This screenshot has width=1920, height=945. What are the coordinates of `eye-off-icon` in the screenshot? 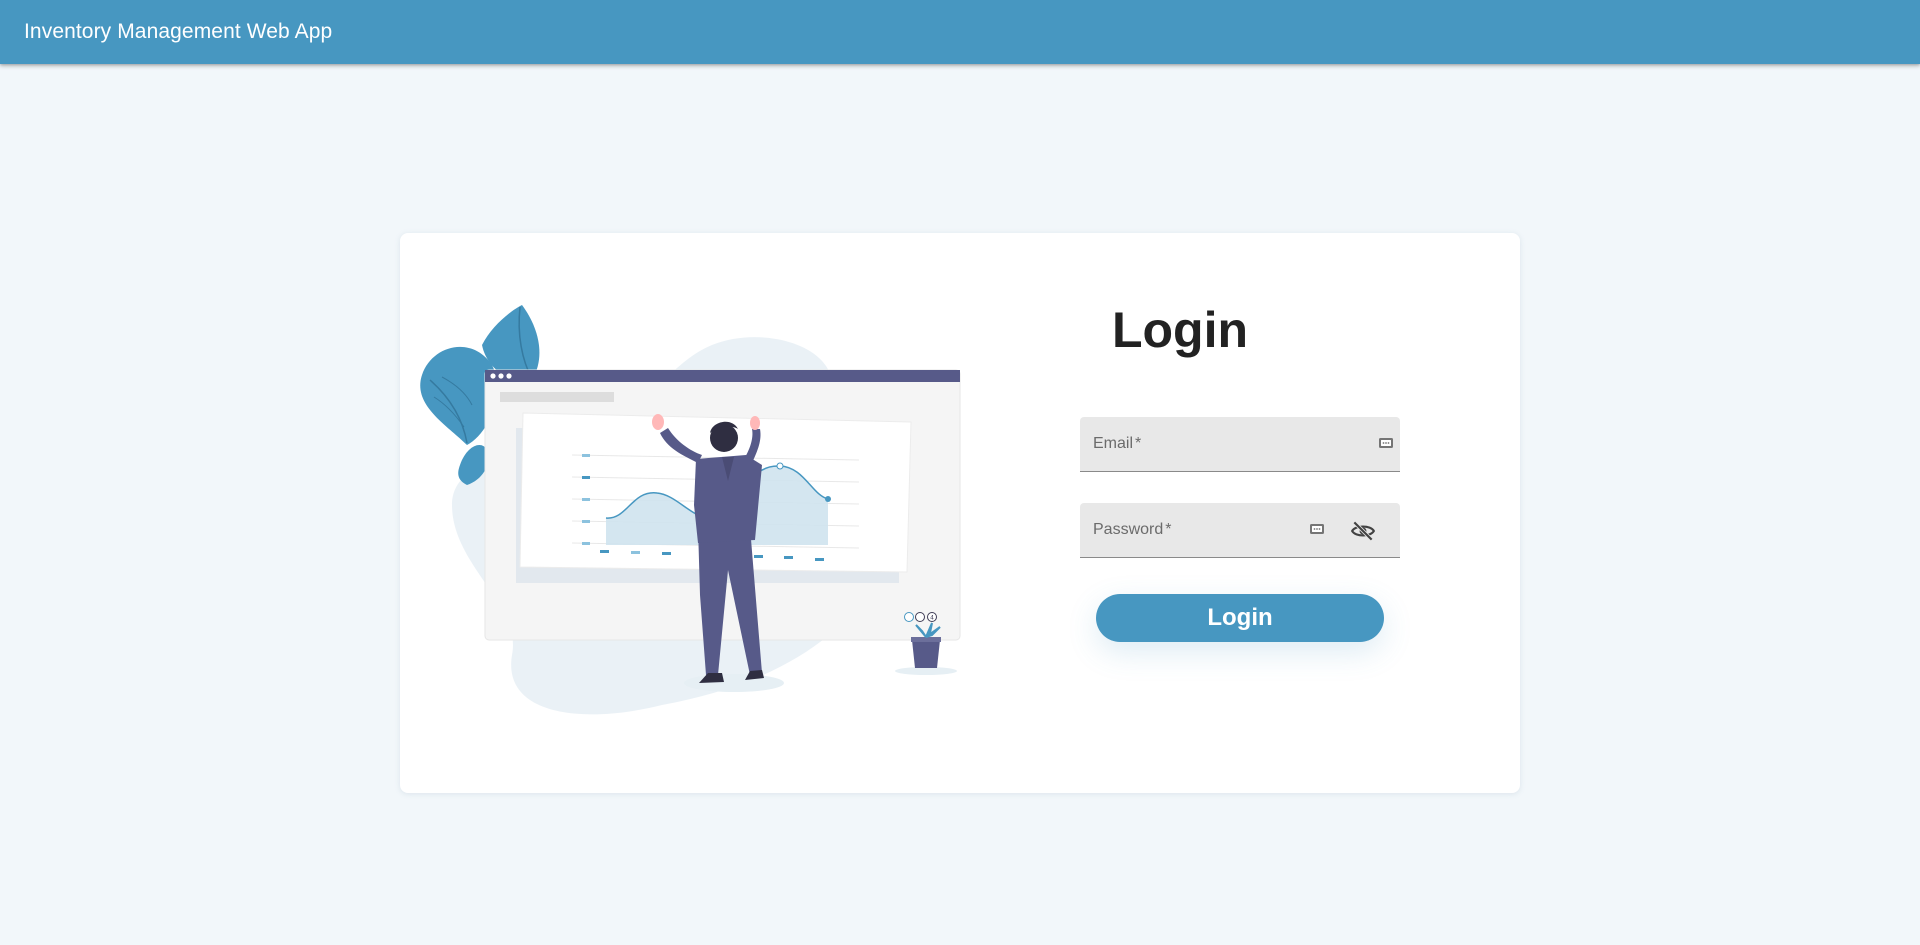 It's located at (1363, 531).